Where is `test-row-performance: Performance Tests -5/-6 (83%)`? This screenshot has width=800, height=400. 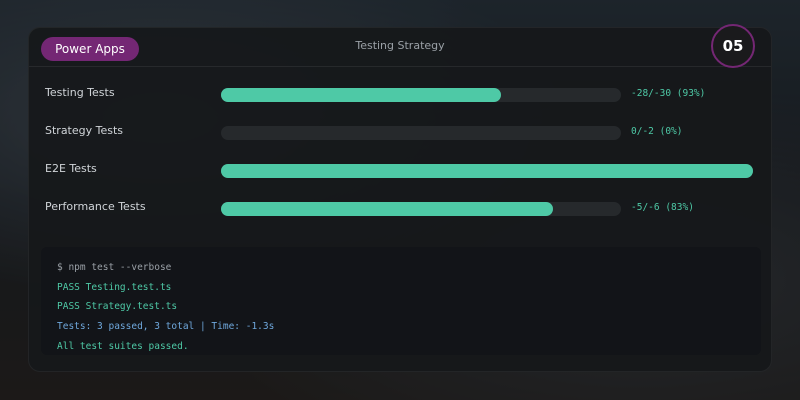 test-row-performance: Performance Tests -5/-6 (83%) is located at coordinates (401, 208).